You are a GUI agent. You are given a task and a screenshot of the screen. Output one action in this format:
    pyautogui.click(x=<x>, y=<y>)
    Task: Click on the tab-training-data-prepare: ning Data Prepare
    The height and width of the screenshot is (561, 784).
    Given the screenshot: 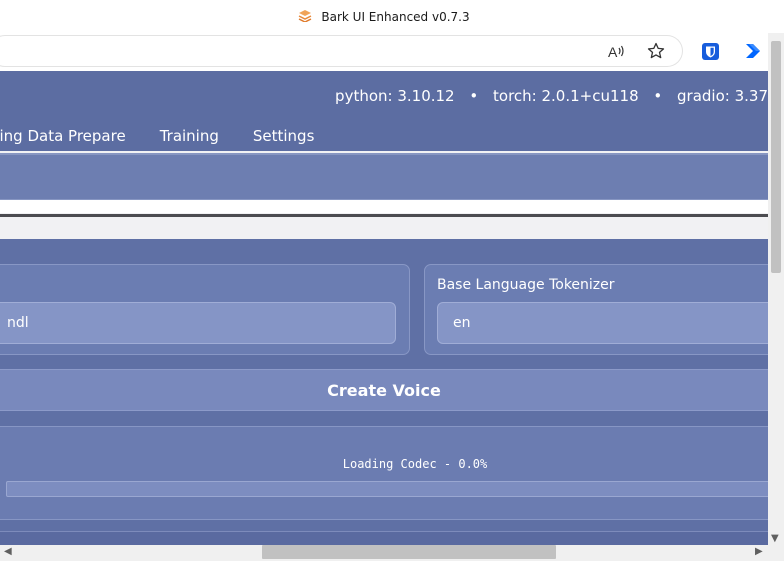 What is the action you would take?
    pyautogui.click(x=63, y=139)
    